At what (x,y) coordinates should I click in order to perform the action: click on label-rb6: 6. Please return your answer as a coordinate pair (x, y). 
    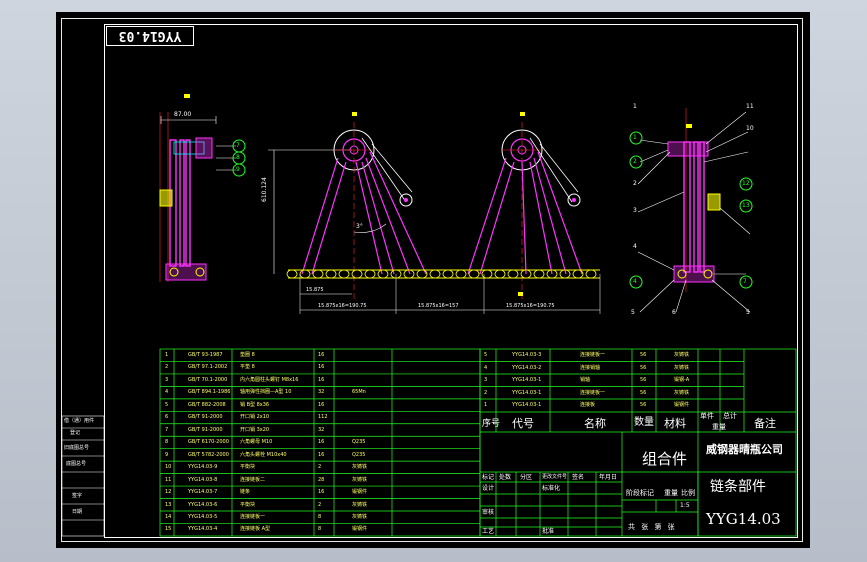
    Looking at the image, I should click on (674, 312).